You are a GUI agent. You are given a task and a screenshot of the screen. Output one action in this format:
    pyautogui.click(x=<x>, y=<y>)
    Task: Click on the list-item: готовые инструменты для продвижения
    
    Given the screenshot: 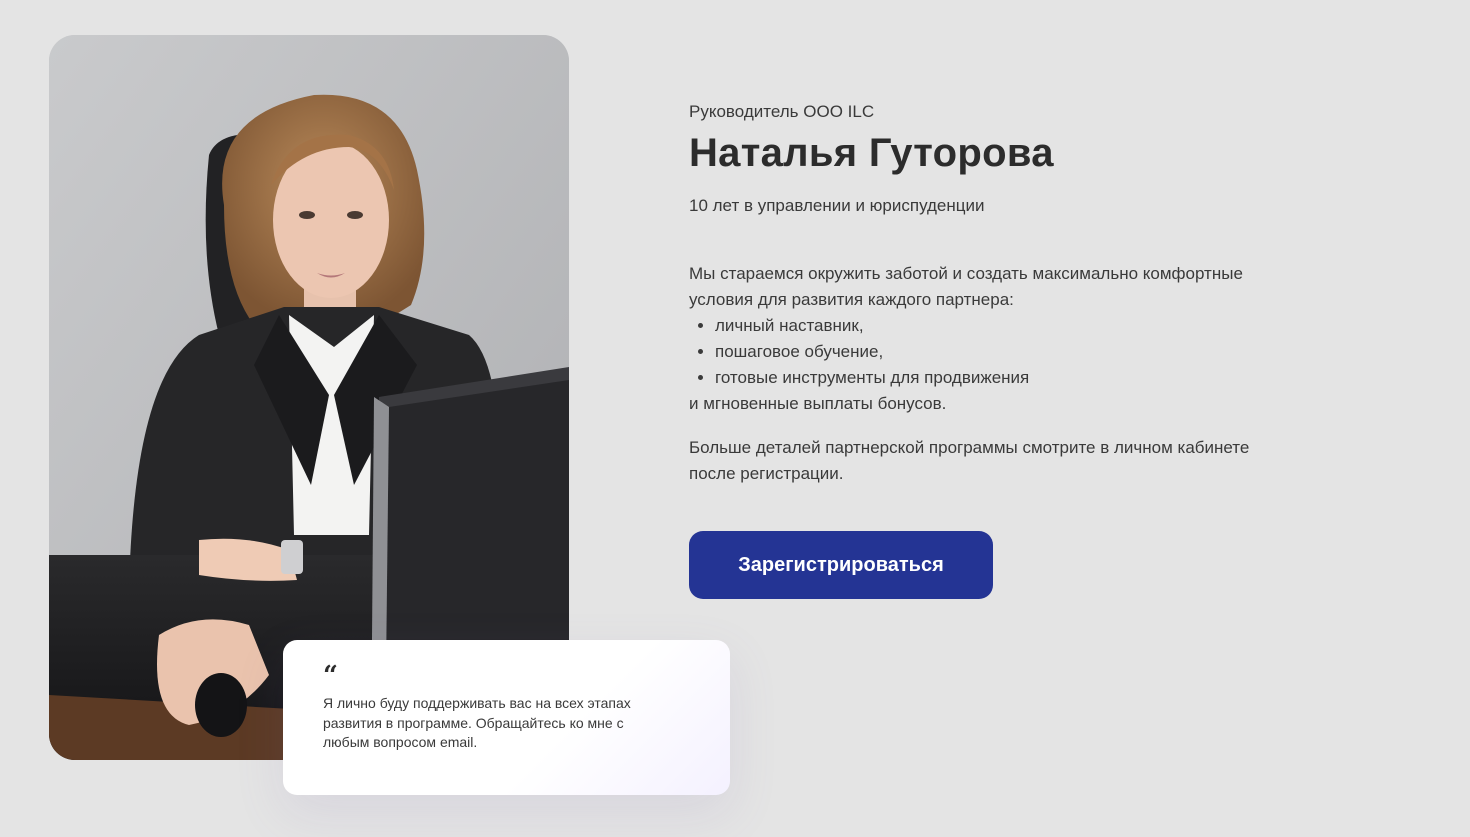 What is the action you would take?
    pyautogui.click(x=1002, y=378)
    